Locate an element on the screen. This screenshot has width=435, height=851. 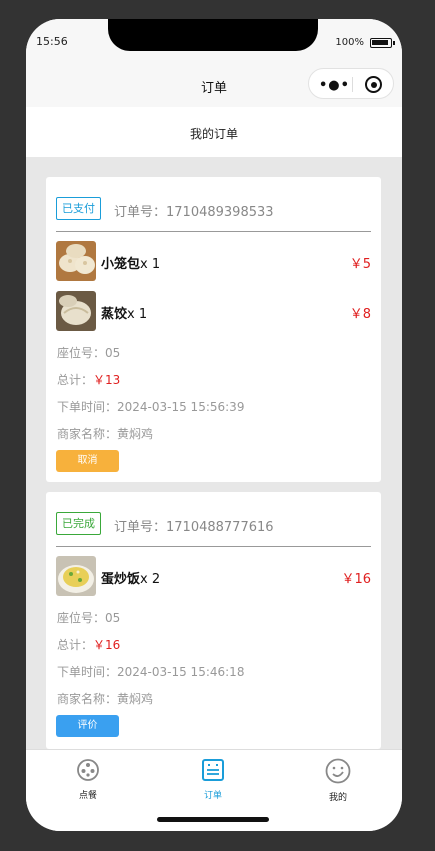
tab-orders: 订单 is located at coordinates (213, 779).